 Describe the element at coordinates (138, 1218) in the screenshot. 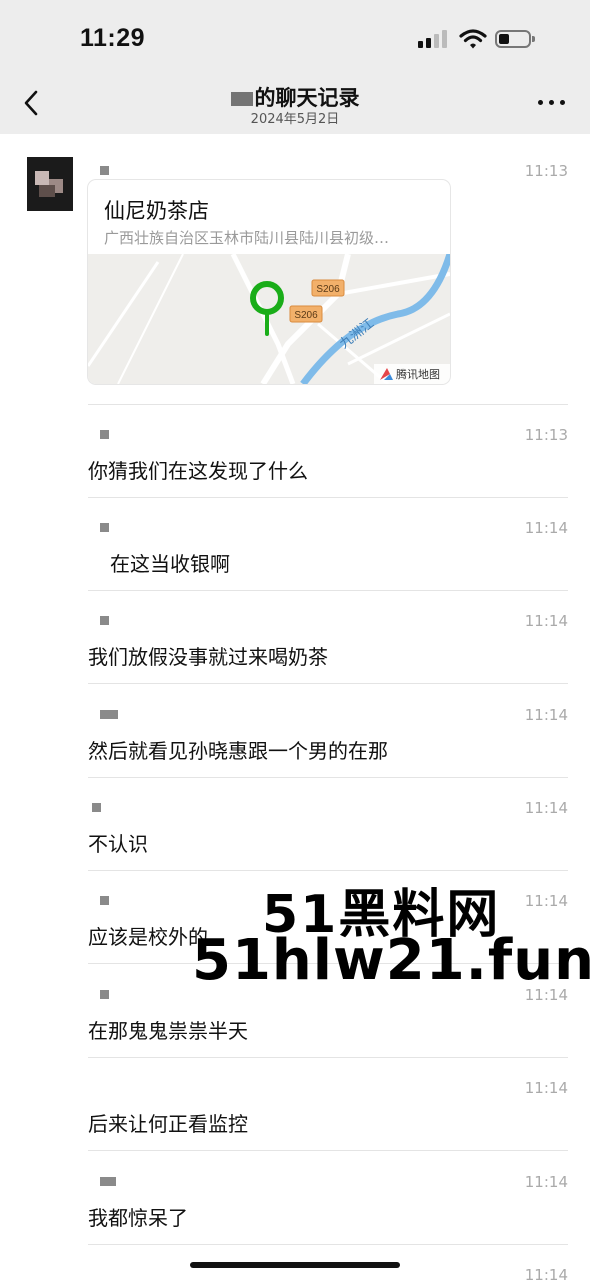

I see `message-text: 我都惊呆了` at that location.